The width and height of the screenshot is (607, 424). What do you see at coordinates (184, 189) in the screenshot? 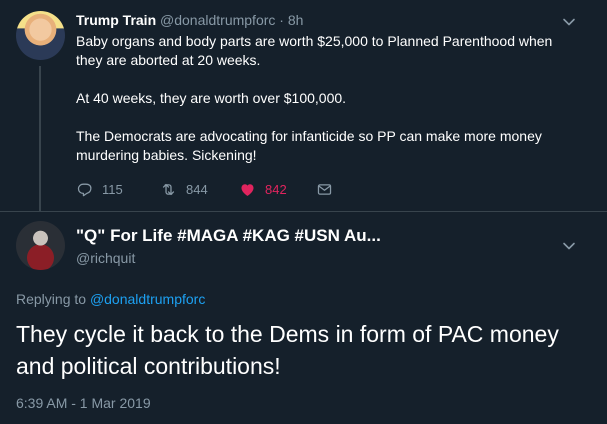
I see `retweet-button: 844` at bounding box center [184, 189].